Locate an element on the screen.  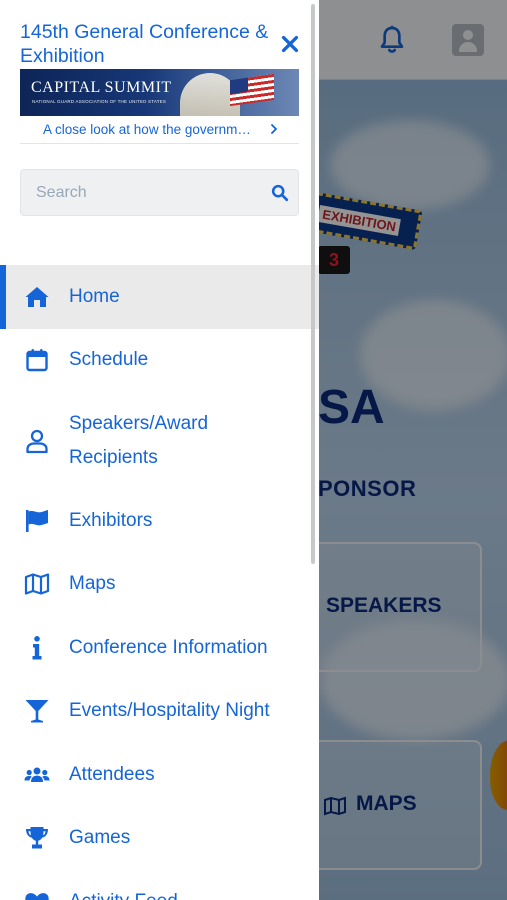
person-icon is located at coordinates (37, 441).